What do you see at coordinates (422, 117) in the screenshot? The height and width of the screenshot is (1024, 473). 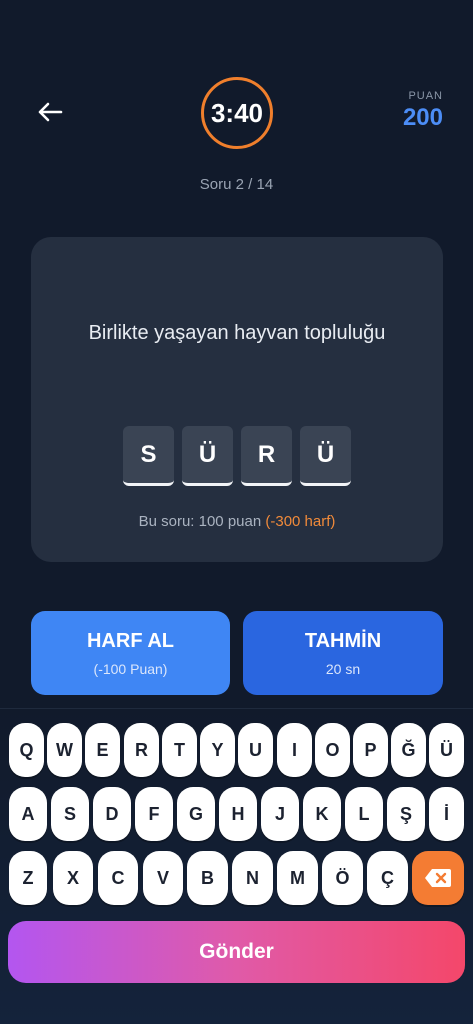 I see `score-value: 200` at bounding box center [422, 117].